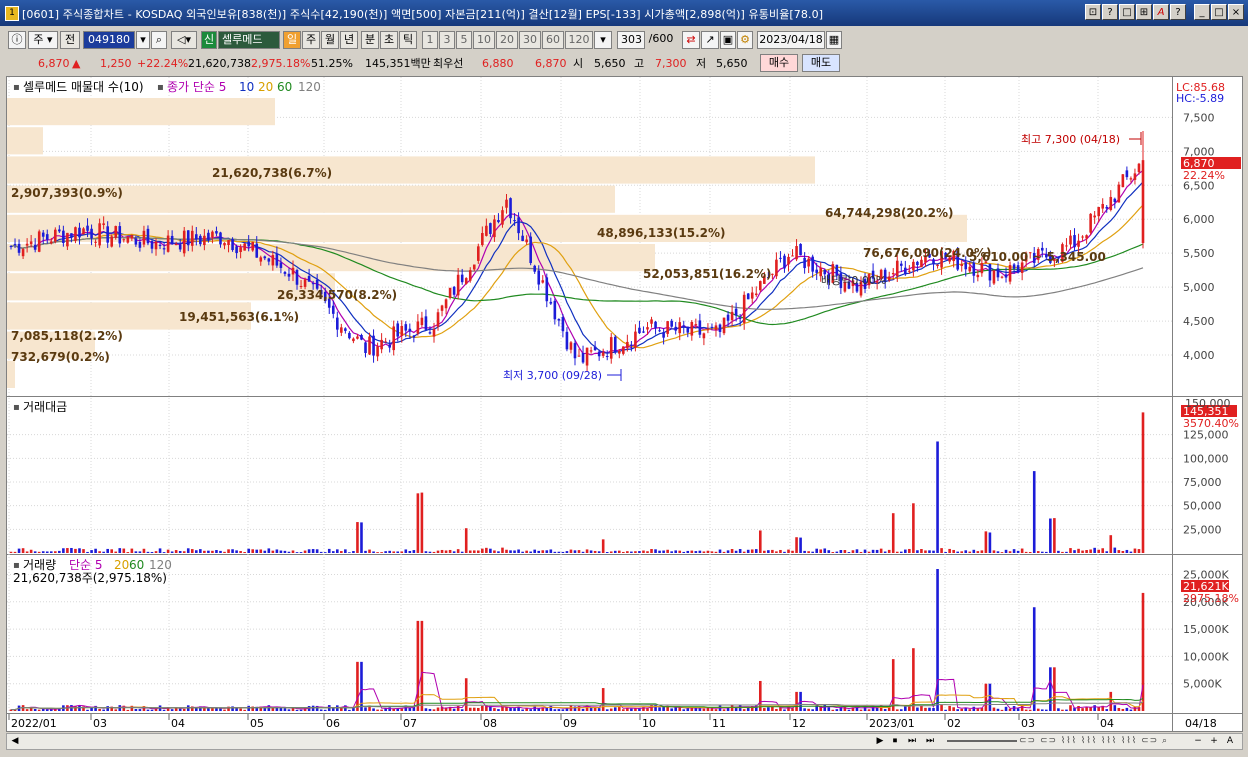 The image size is (1248, 757). What do you see at coordinates (930, 741) in the screenshot?
I see `fast-forward-icon: ⏭` at bounding box center [930, 741].